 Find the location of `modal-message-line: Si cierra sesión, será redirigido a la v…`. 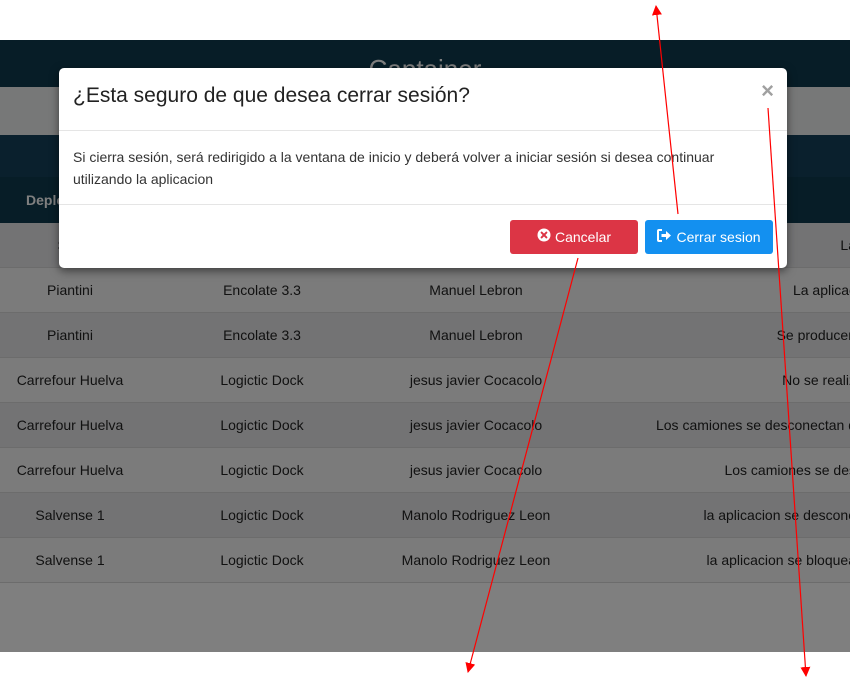

modal-message-line: Si cierra sesión, será redirigido a la v… is located at coordinates (394, 157).